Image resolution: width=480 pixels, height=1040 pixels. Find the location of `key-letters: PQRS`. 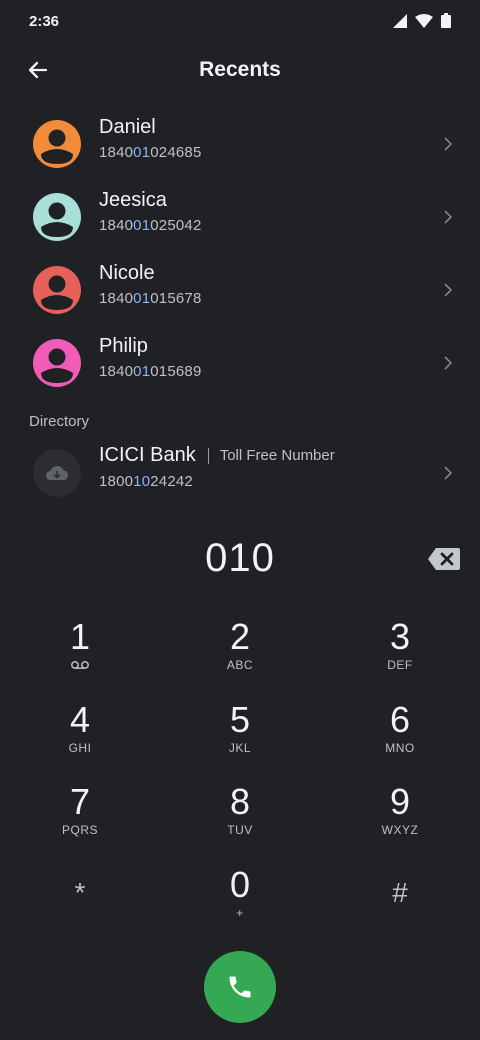

key-letters: PQRS is located at coordinates (79, 830).